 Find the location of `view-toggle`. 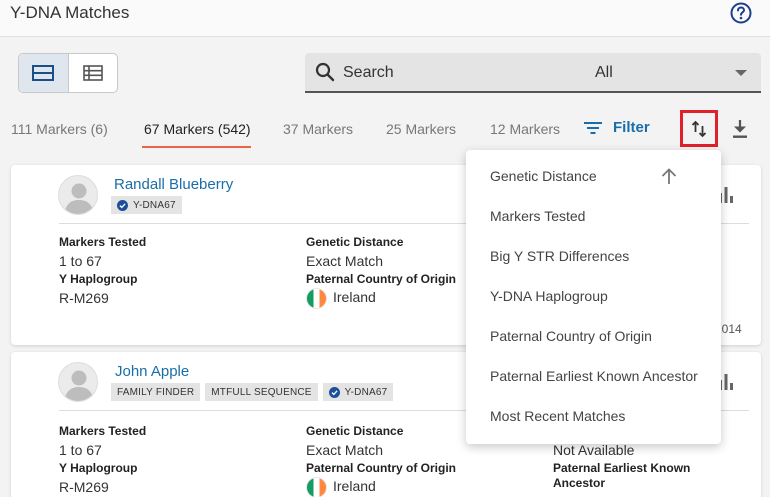

view-toggle is located at coordinates (68, 73).